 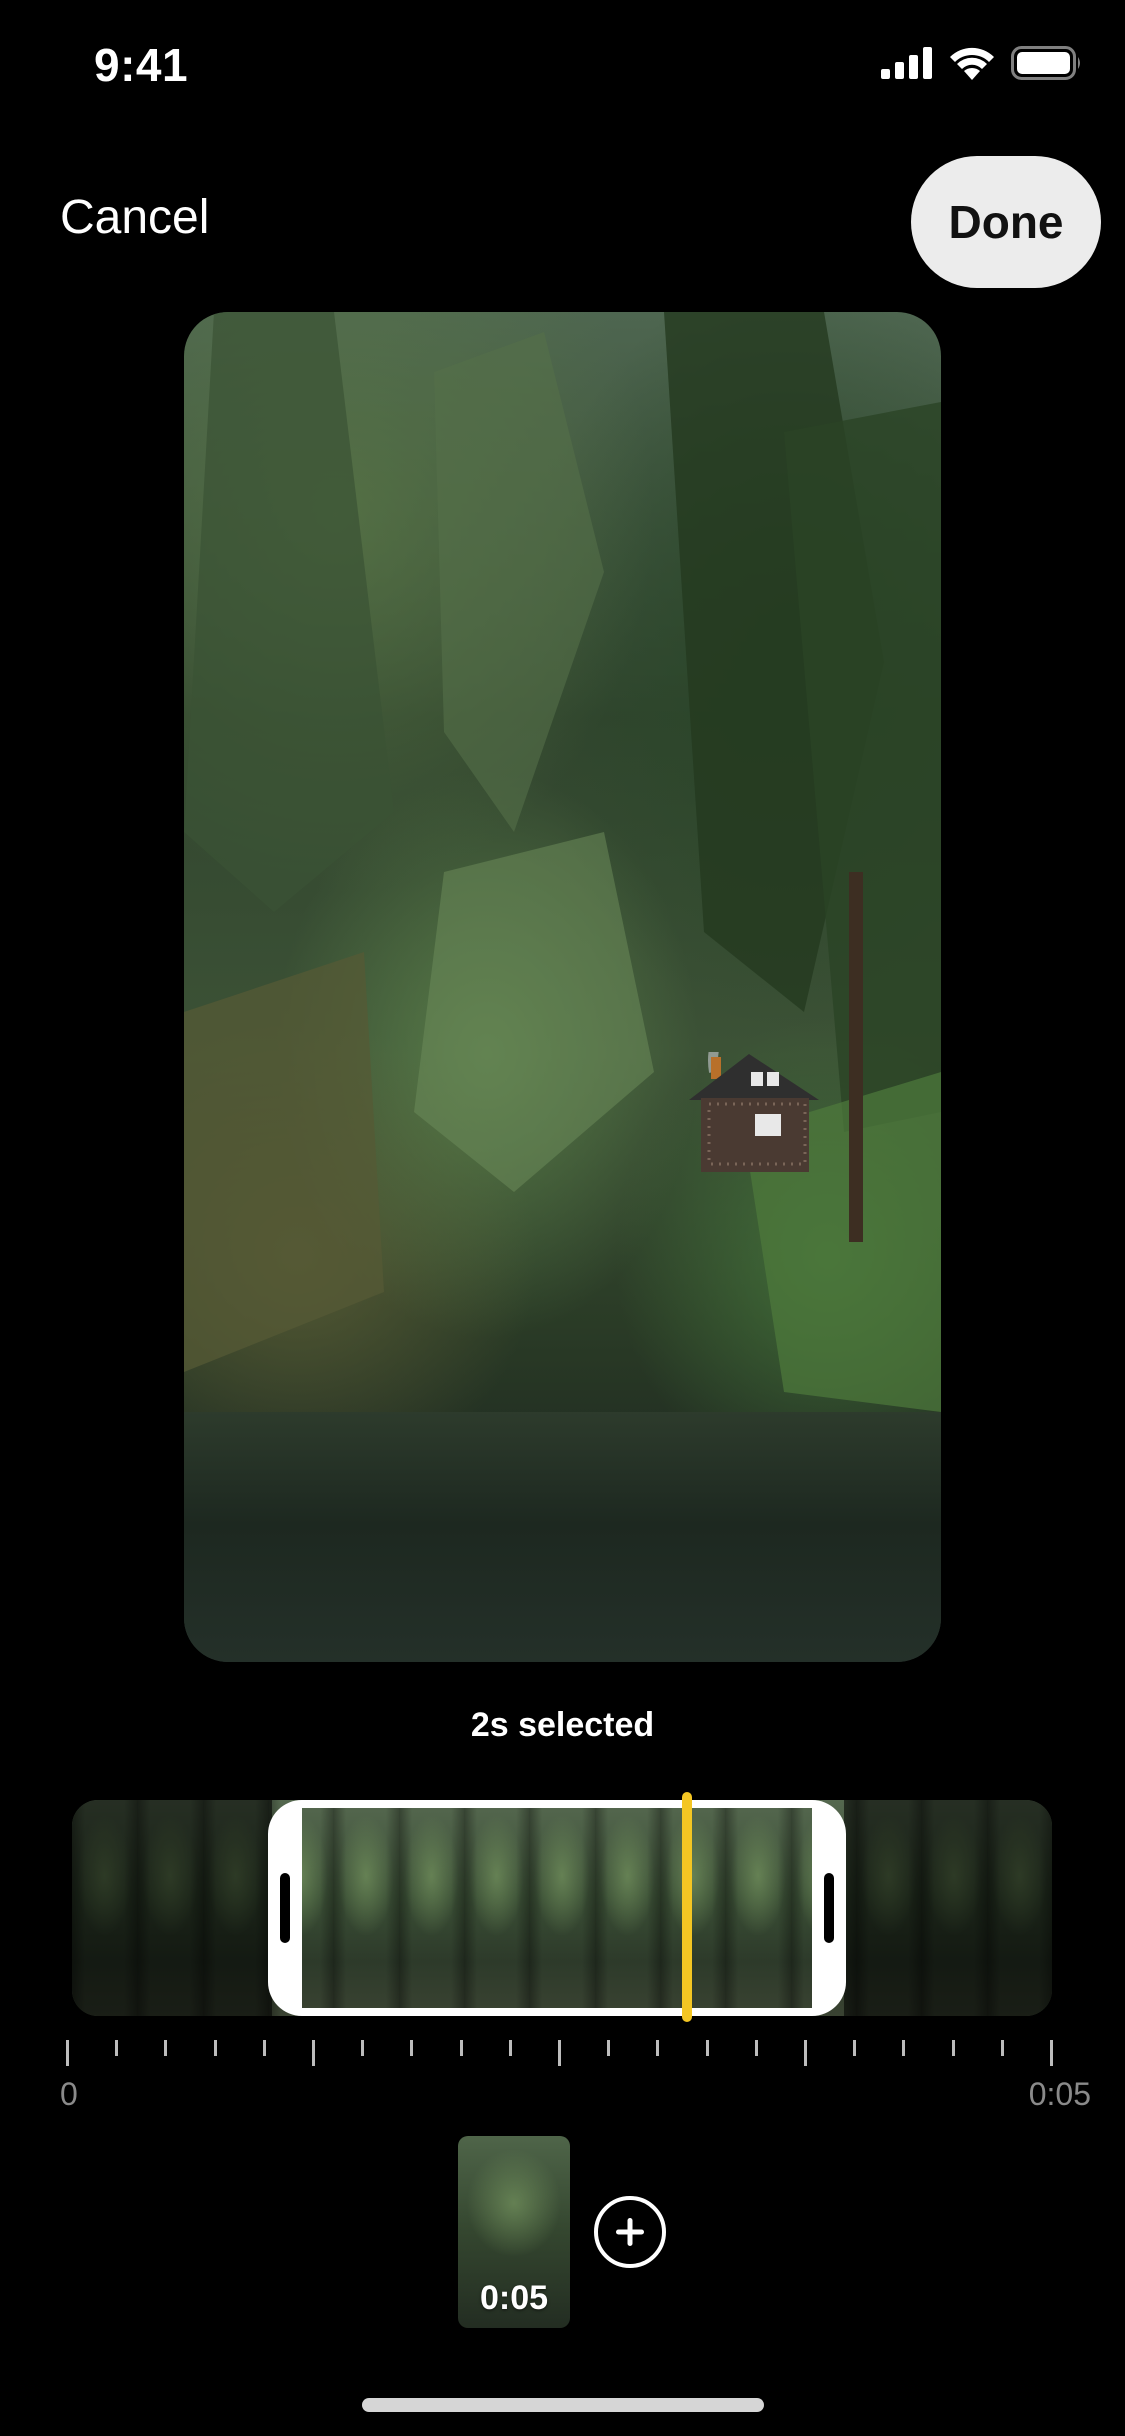 I want to click on cabin-illustration, so click(x=754, y=1112).